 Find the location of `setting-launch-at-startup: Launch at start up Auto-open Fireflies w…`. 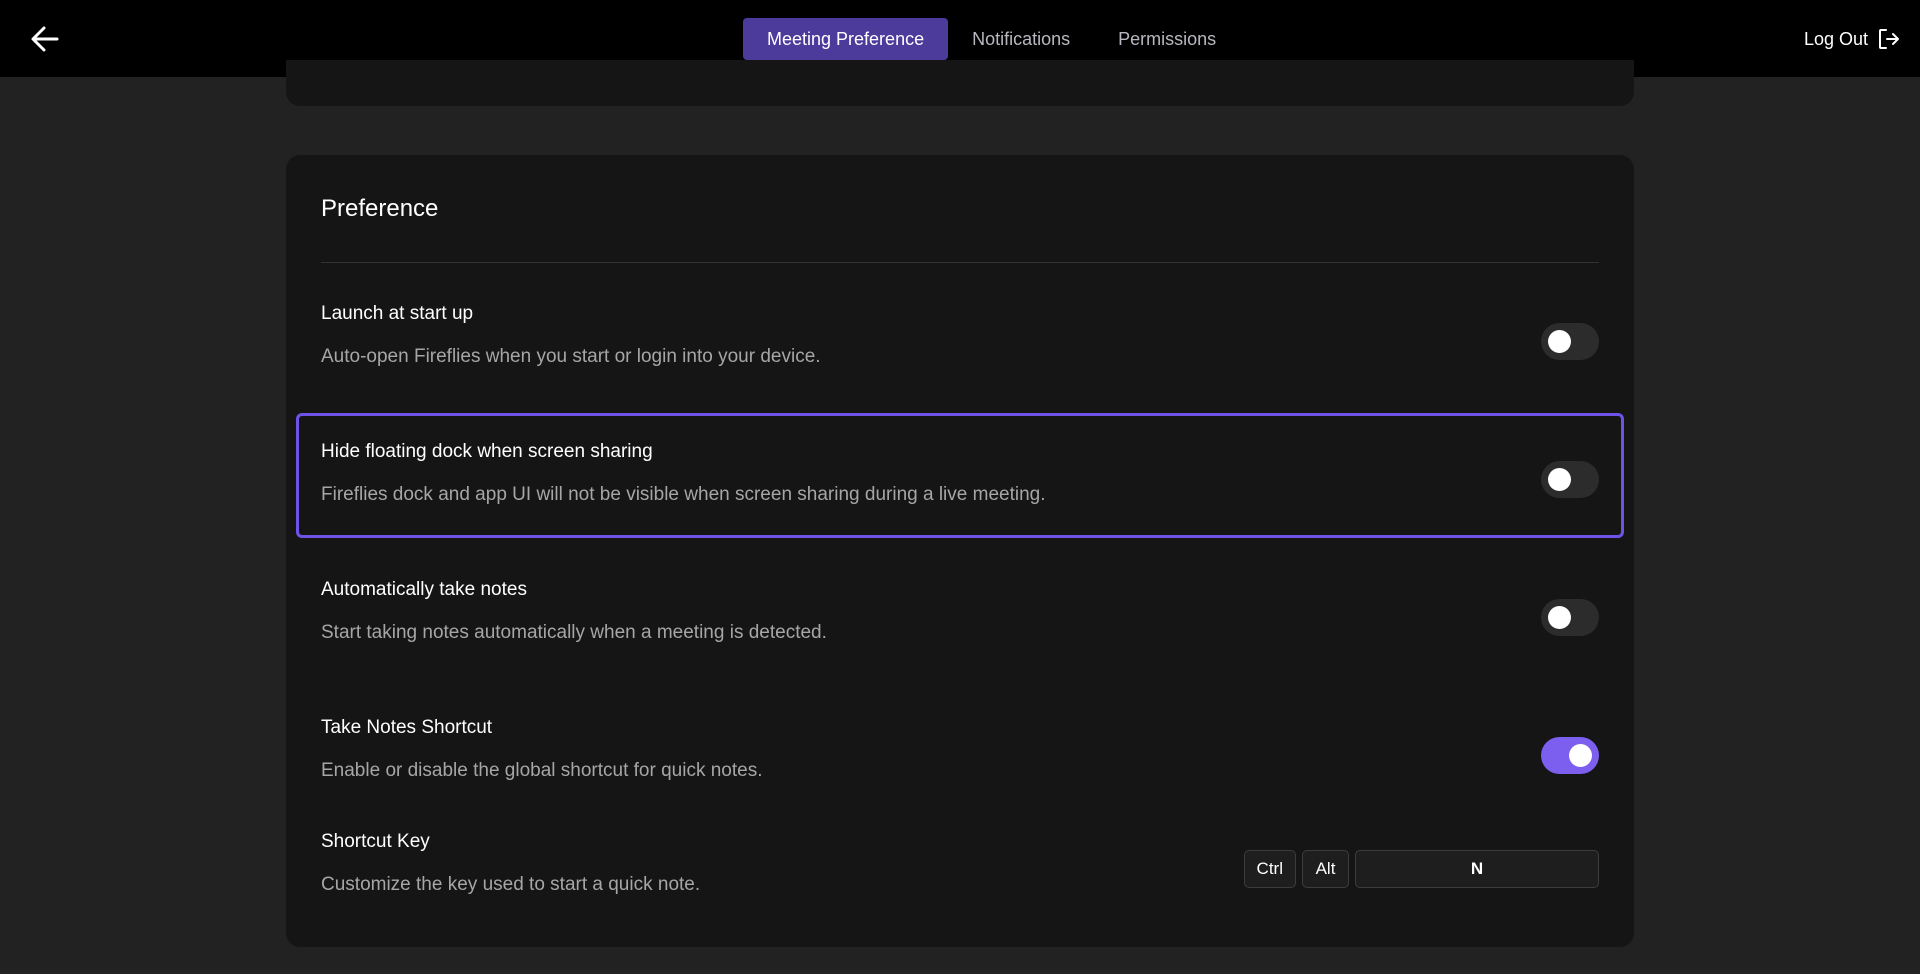

setting-launch-at-startup: Launch at start up Auto-open Fireflies w… is located at coordinates (960, 335).